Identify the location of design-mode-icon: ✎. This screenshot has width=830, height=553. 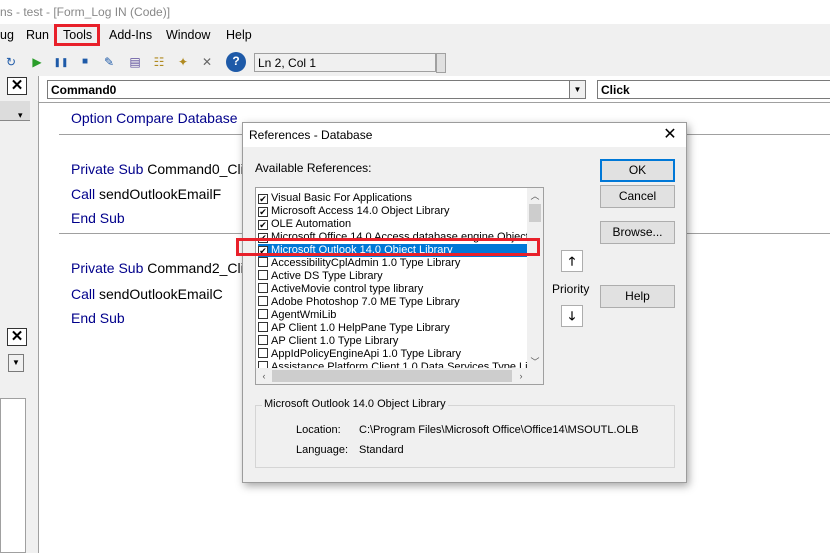
(109, 62).